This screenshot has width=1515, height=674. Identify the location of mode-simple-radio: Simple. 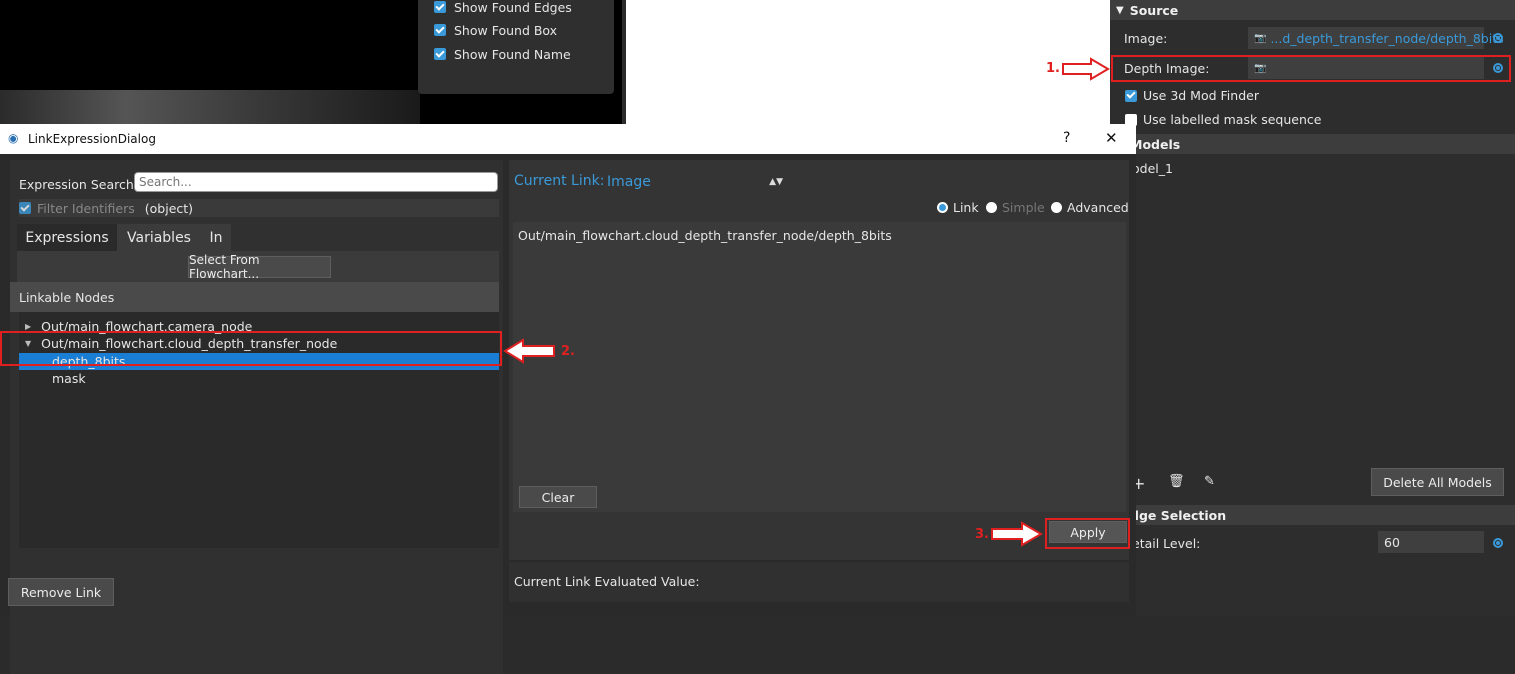
(1015, 207).